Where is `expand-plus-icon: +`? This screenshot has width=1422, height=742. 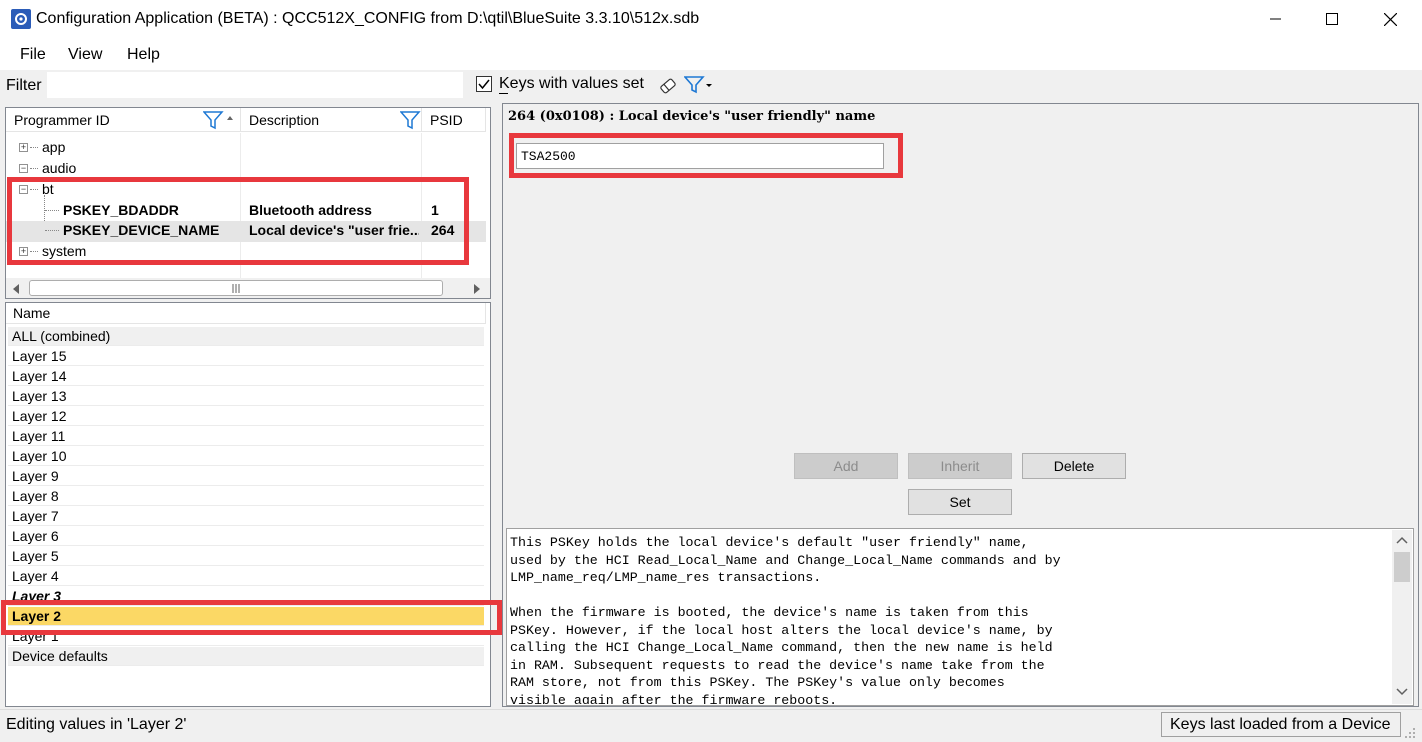
expand-plus-icon: + is located at coordinates (23, 147).